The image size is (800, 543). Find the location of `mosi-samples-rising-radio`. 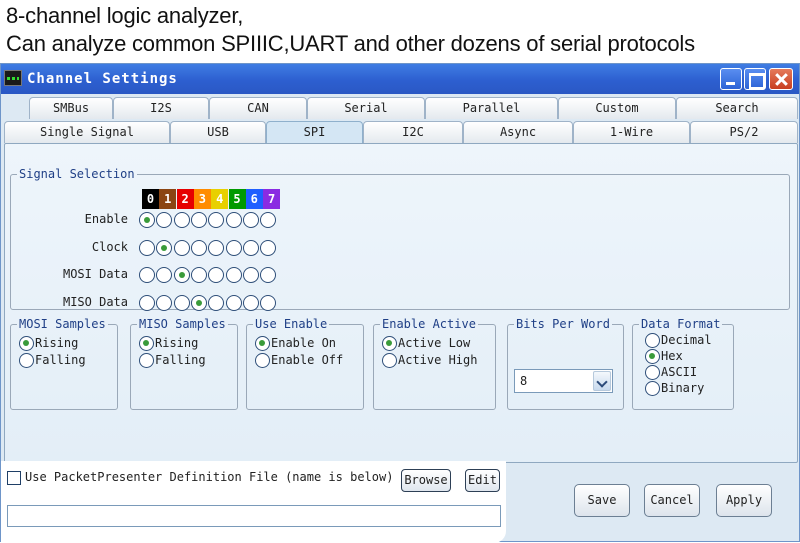

mosi-samples-rising-radio is located at coordinates (26, 343).